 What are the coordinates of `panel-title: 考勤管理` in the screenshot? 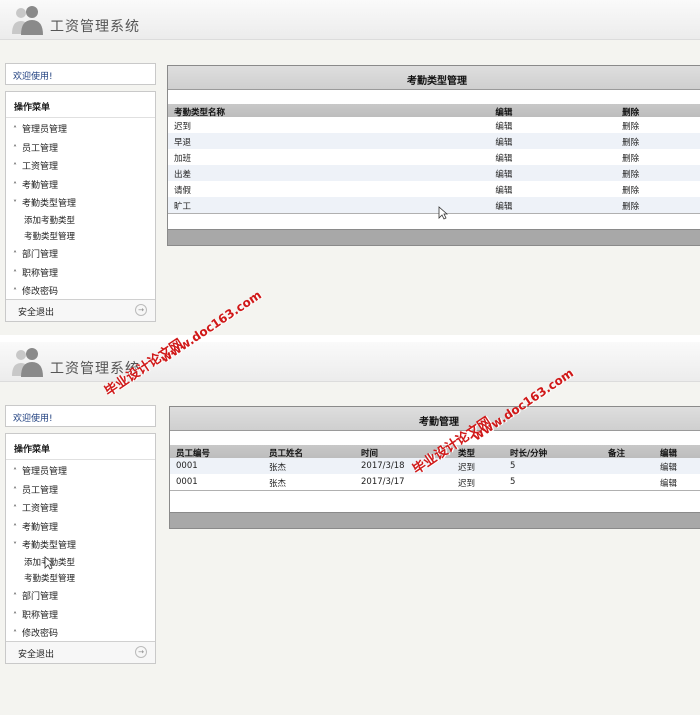 It's located at (435, 419).